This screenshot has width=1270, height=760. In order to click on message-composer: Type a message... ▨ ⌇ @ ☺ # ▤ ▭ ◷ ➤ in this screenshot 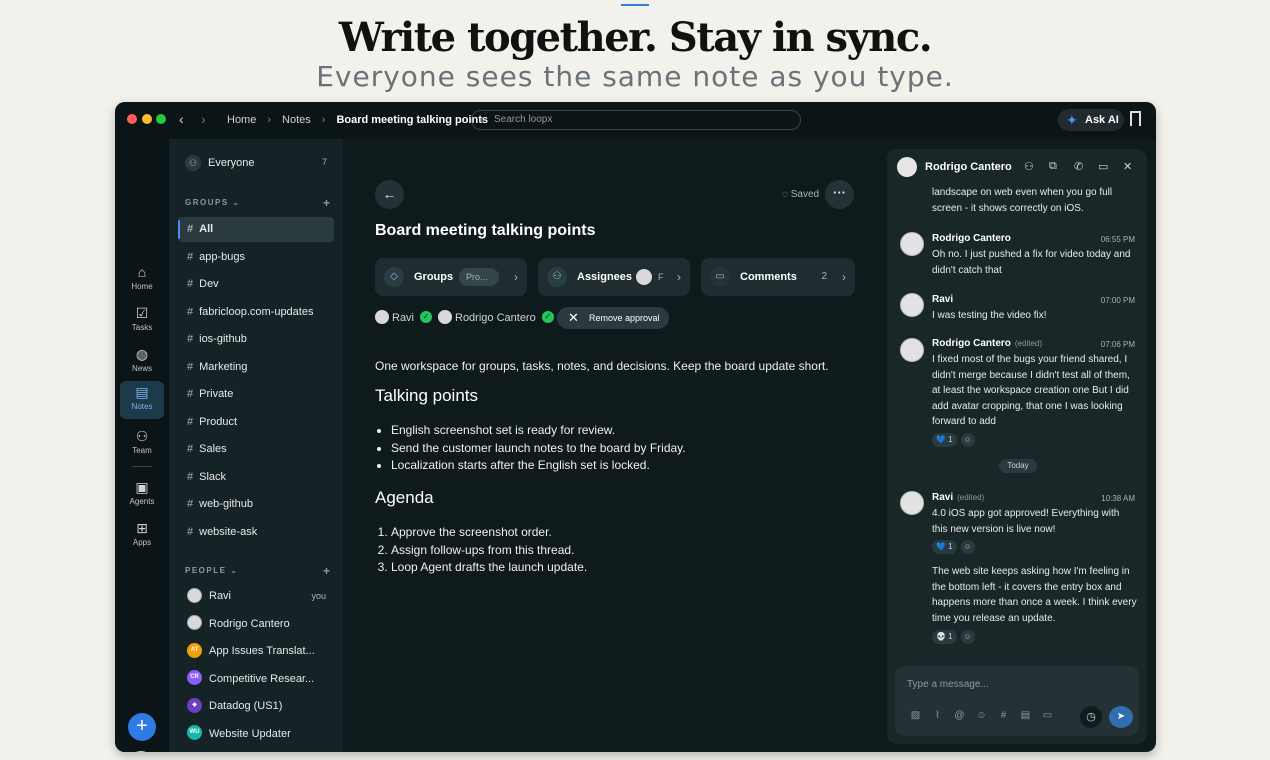, I will do `click(1017, 701)`.